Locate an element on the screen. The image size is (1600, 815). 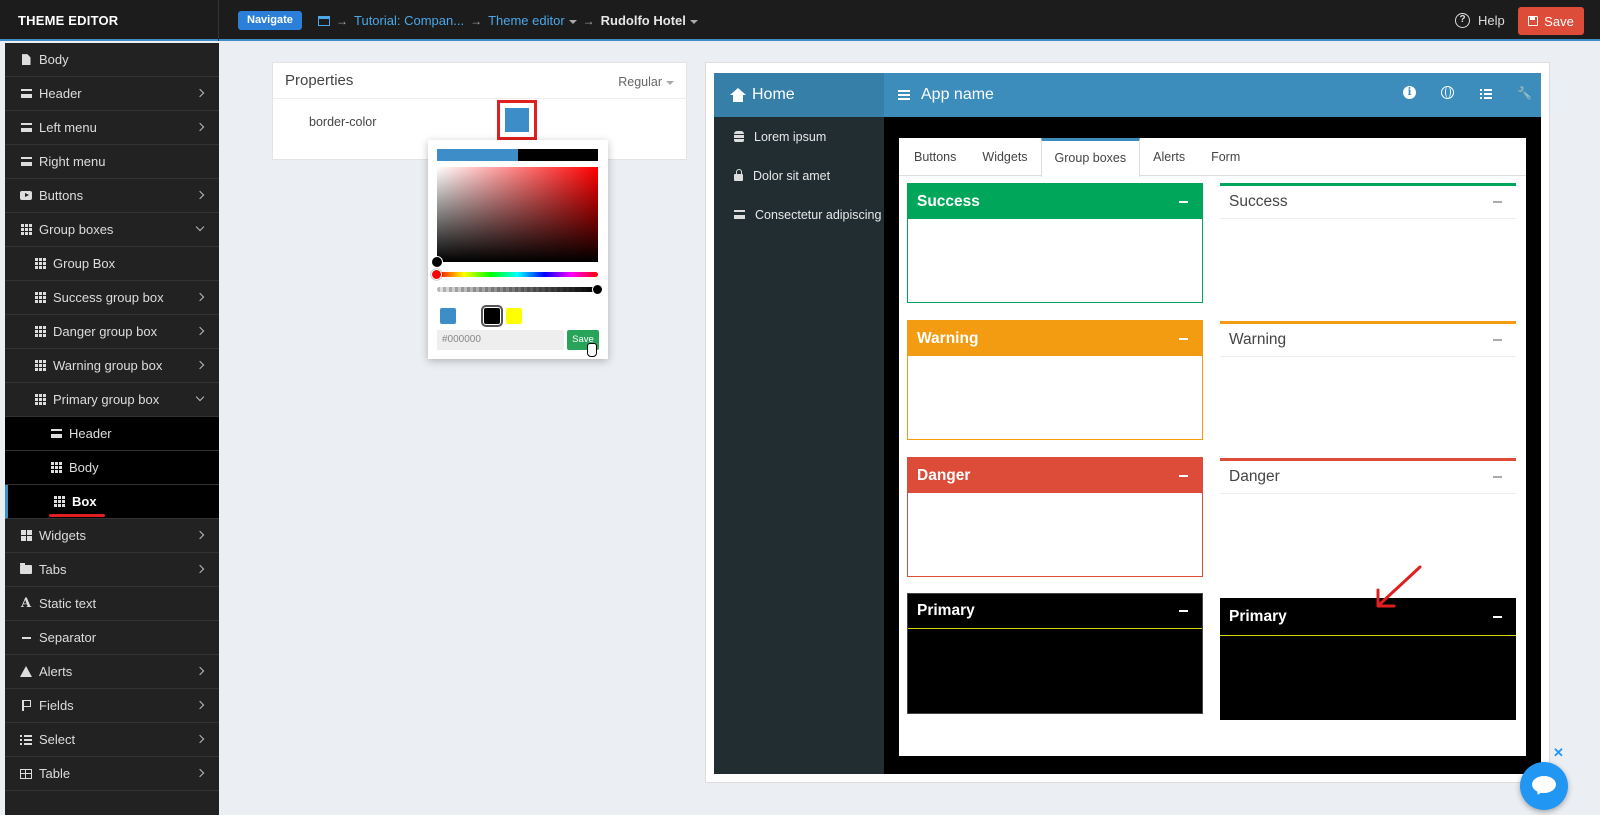
sidebar-item-label: Warning group box is located at coordinates (108, 365).